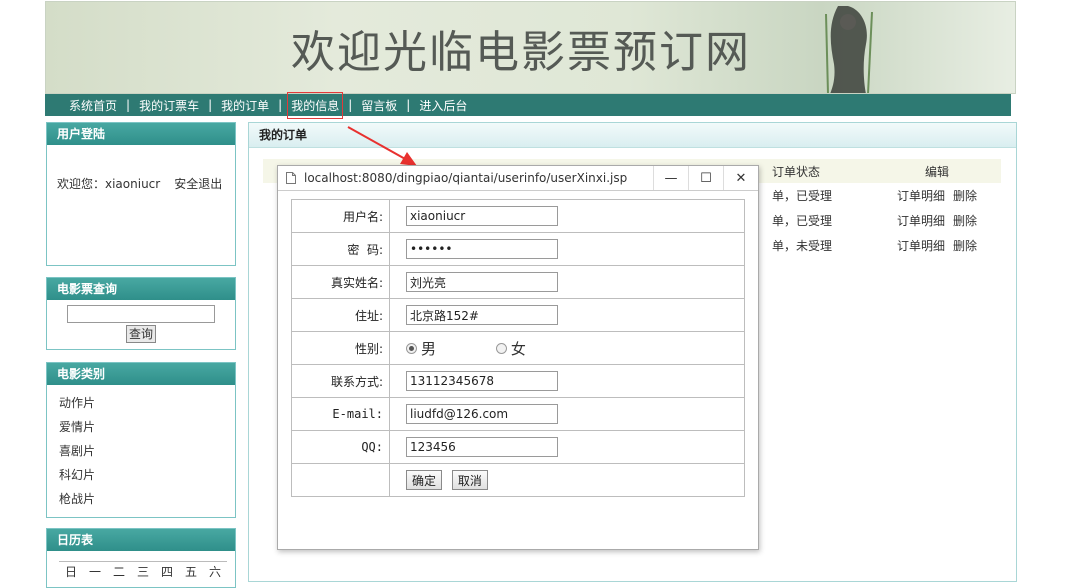  Describe the element at coordinates (141, 194) in the screenshot. I see `login-panel: 用户登陆 欢迎您：xiaoniucr 安全退出` at that location.